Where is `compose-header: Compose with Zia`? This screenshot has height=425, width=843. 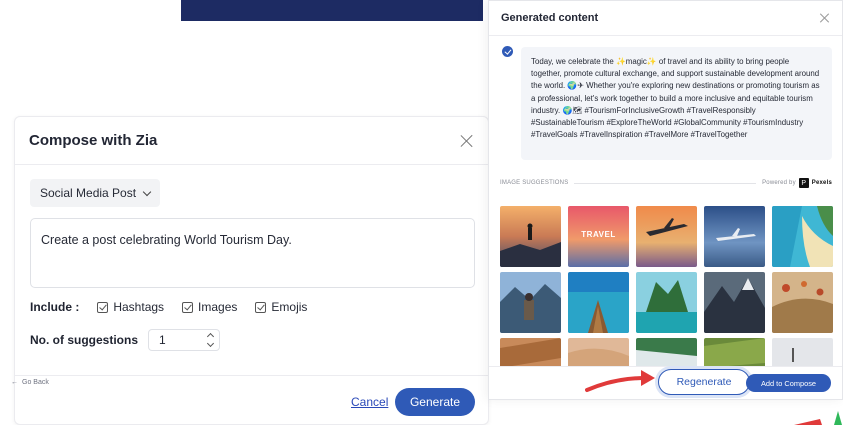
compose-header: Compose with Zia is located at coordinates (251, 141).